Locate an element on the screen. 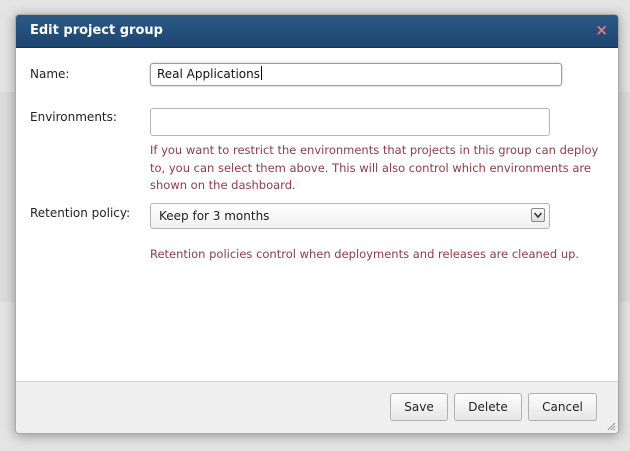  environments-label: Environments: is located at coordinates (73, 117).